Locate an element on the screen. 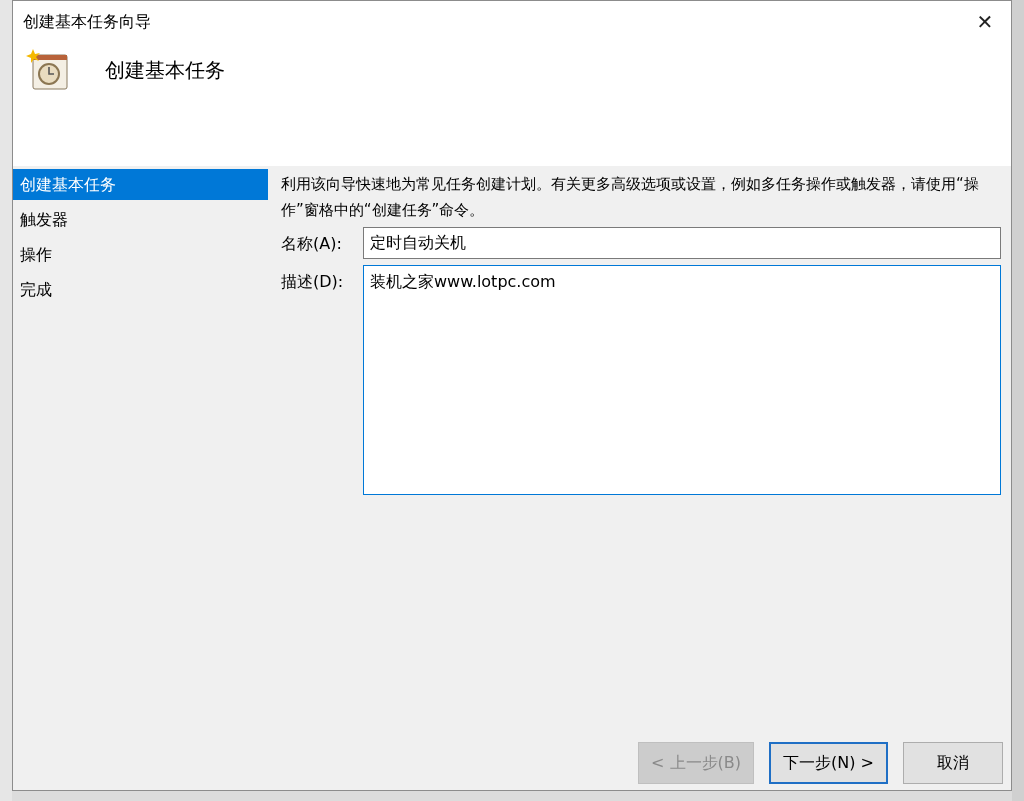  next-button: 下一步(N) > is located at coordinates (828, 763).